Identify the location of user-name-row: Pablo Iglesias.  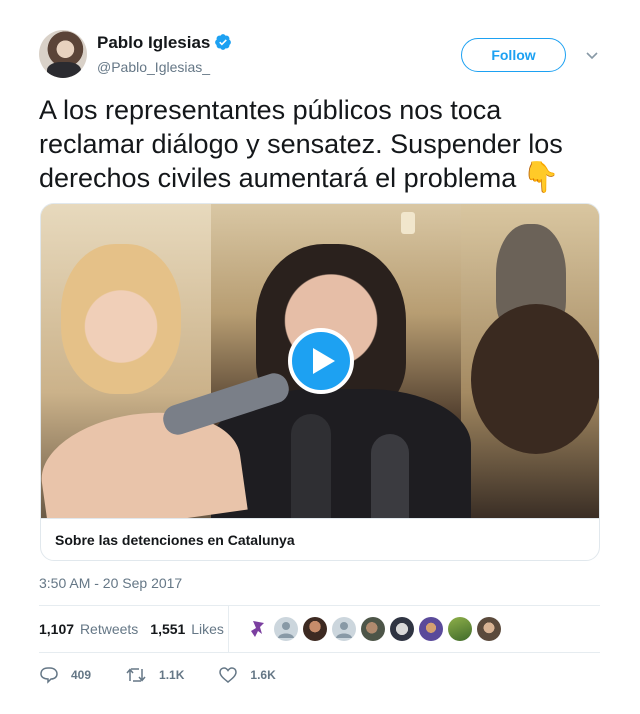
(164, 43).